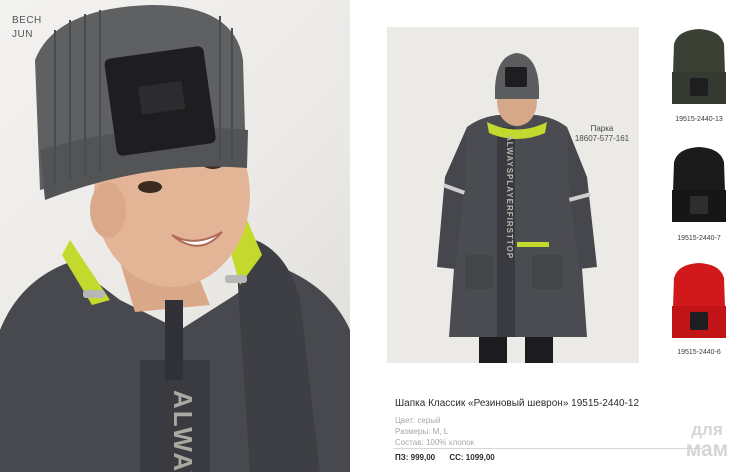 The image size is (748, 472). I want to click on hero-brand-label: BECH JUN, so click(27, 28).